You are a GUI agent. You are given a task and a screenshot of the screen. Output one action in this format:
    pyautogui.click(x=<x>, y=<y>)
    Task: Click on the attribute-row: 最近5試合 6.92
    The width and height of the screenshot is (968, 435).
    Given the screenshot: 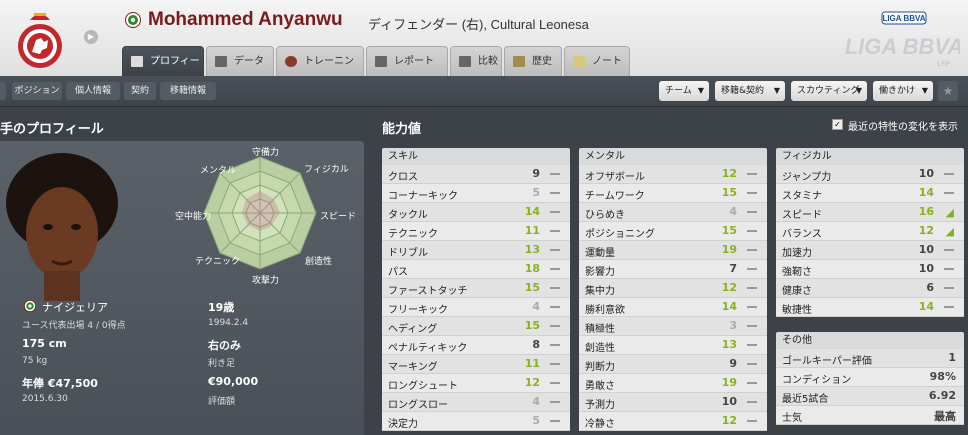 What is the action you would take?
    pyautogui.click(x=870, y=396)
    